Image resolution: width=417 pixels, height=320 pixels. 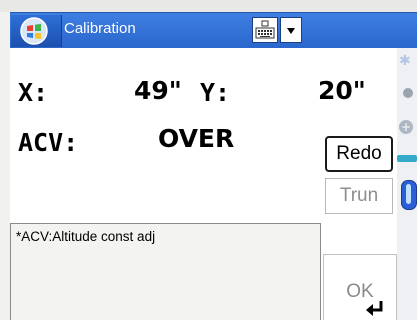 What do you see at coordinates (100, 28) in the screenshot?
I see `window-title: Calibration` at bounding box center [100, 28].